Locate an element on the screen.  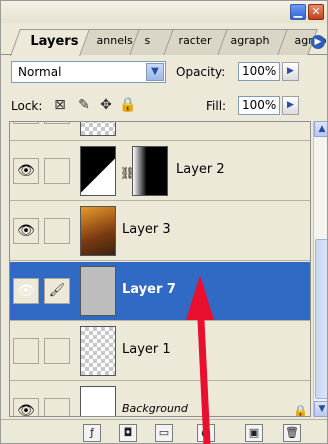
add-mask-icon: ◘ is located at coordinates (128, 433).